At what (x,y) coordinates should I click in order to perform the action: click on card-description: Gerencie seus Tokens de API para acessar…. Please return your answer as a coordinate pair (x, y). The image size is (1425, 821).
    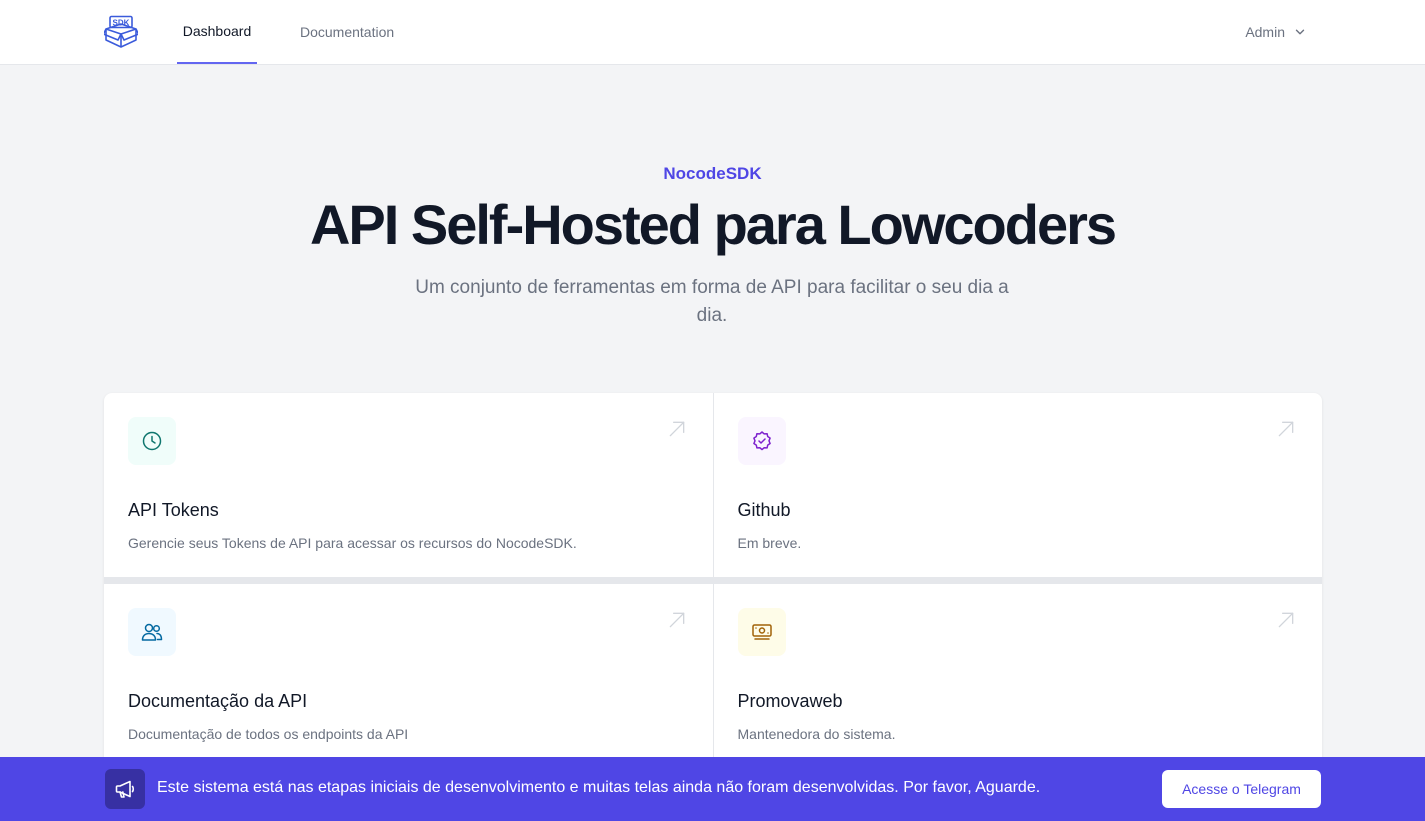
    Looking at the image, I should click on (352, 543).